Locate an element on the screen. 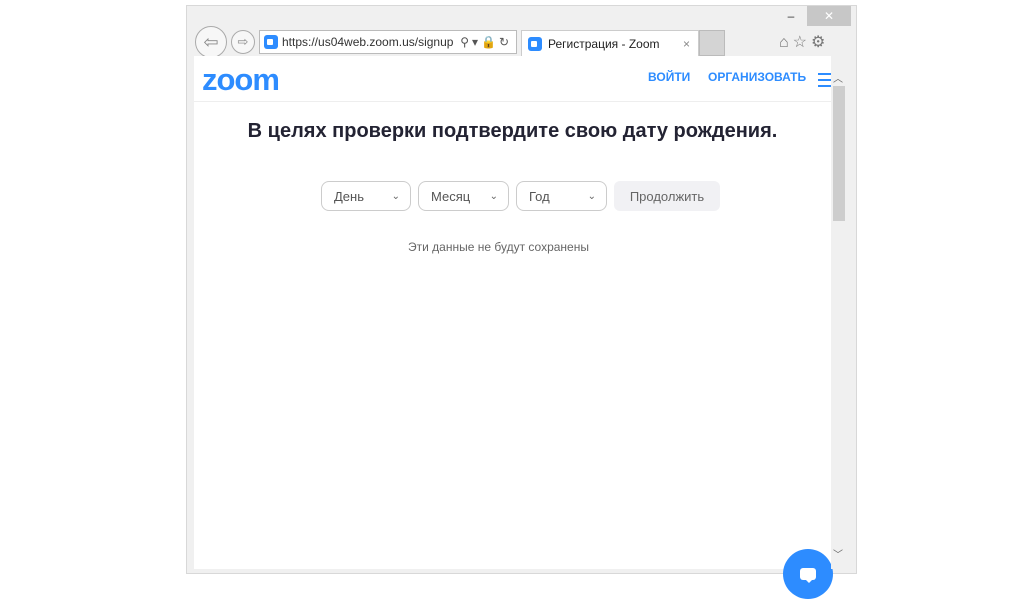 This screenshot has height=599, width=1024. zoom-logo: zoom is located at coordinates (241, 80).